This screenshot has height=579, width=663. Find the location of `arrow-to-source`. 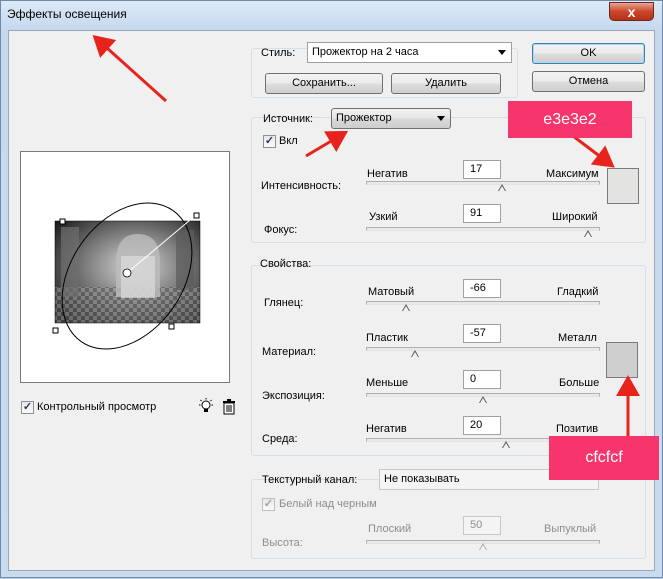

arrow-to-source is located at coordinates (327, 144).